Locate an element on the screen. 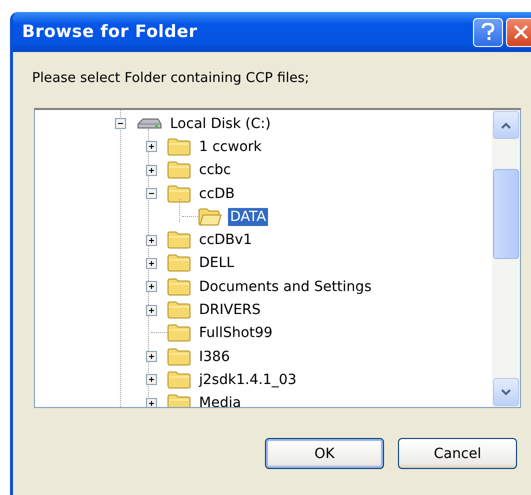 This screenshot has height=495, width=531. tree-item: ccDBv1 is located at coordinates (225, 240).